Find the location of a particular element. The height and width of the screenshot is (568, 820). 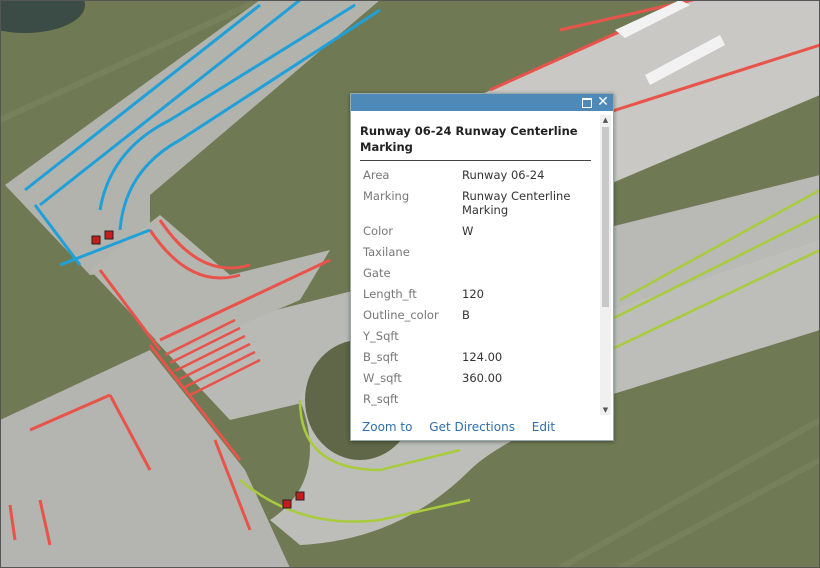

attribute-label: Marking is located at coordinates (386, 196).